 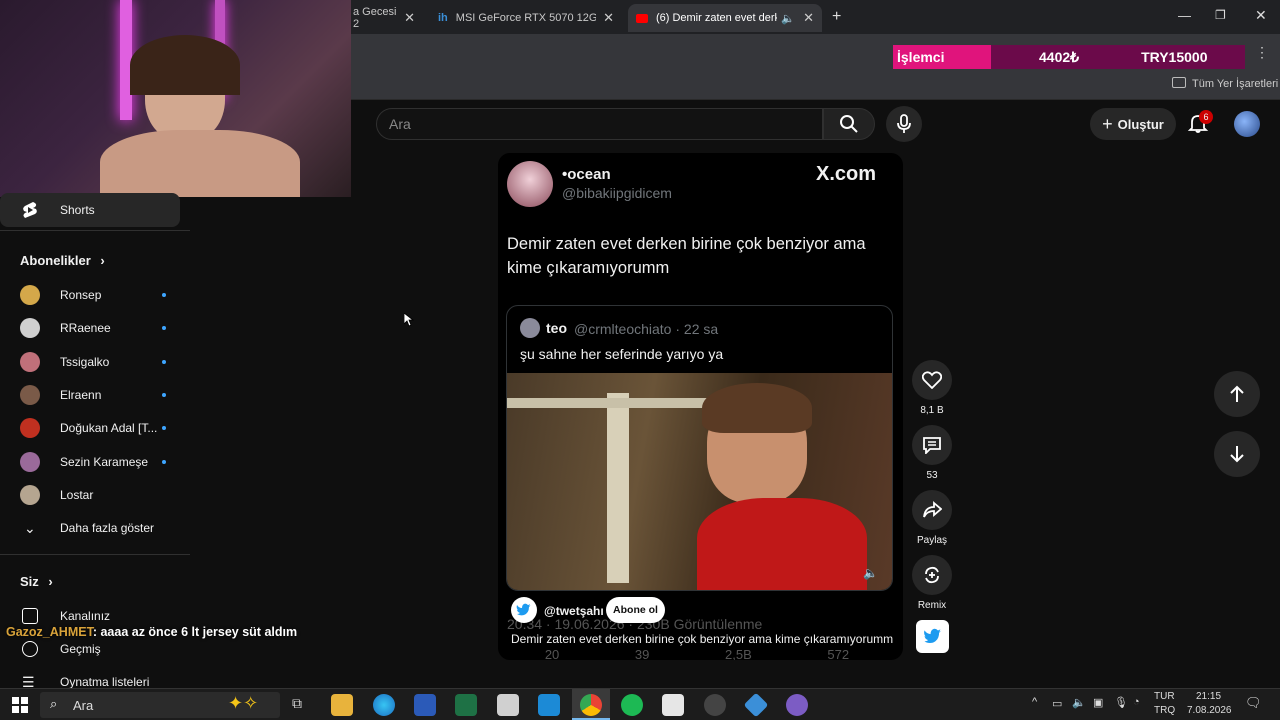 I want to click on chrome-taskbar-active, so click(x=591, y=704).